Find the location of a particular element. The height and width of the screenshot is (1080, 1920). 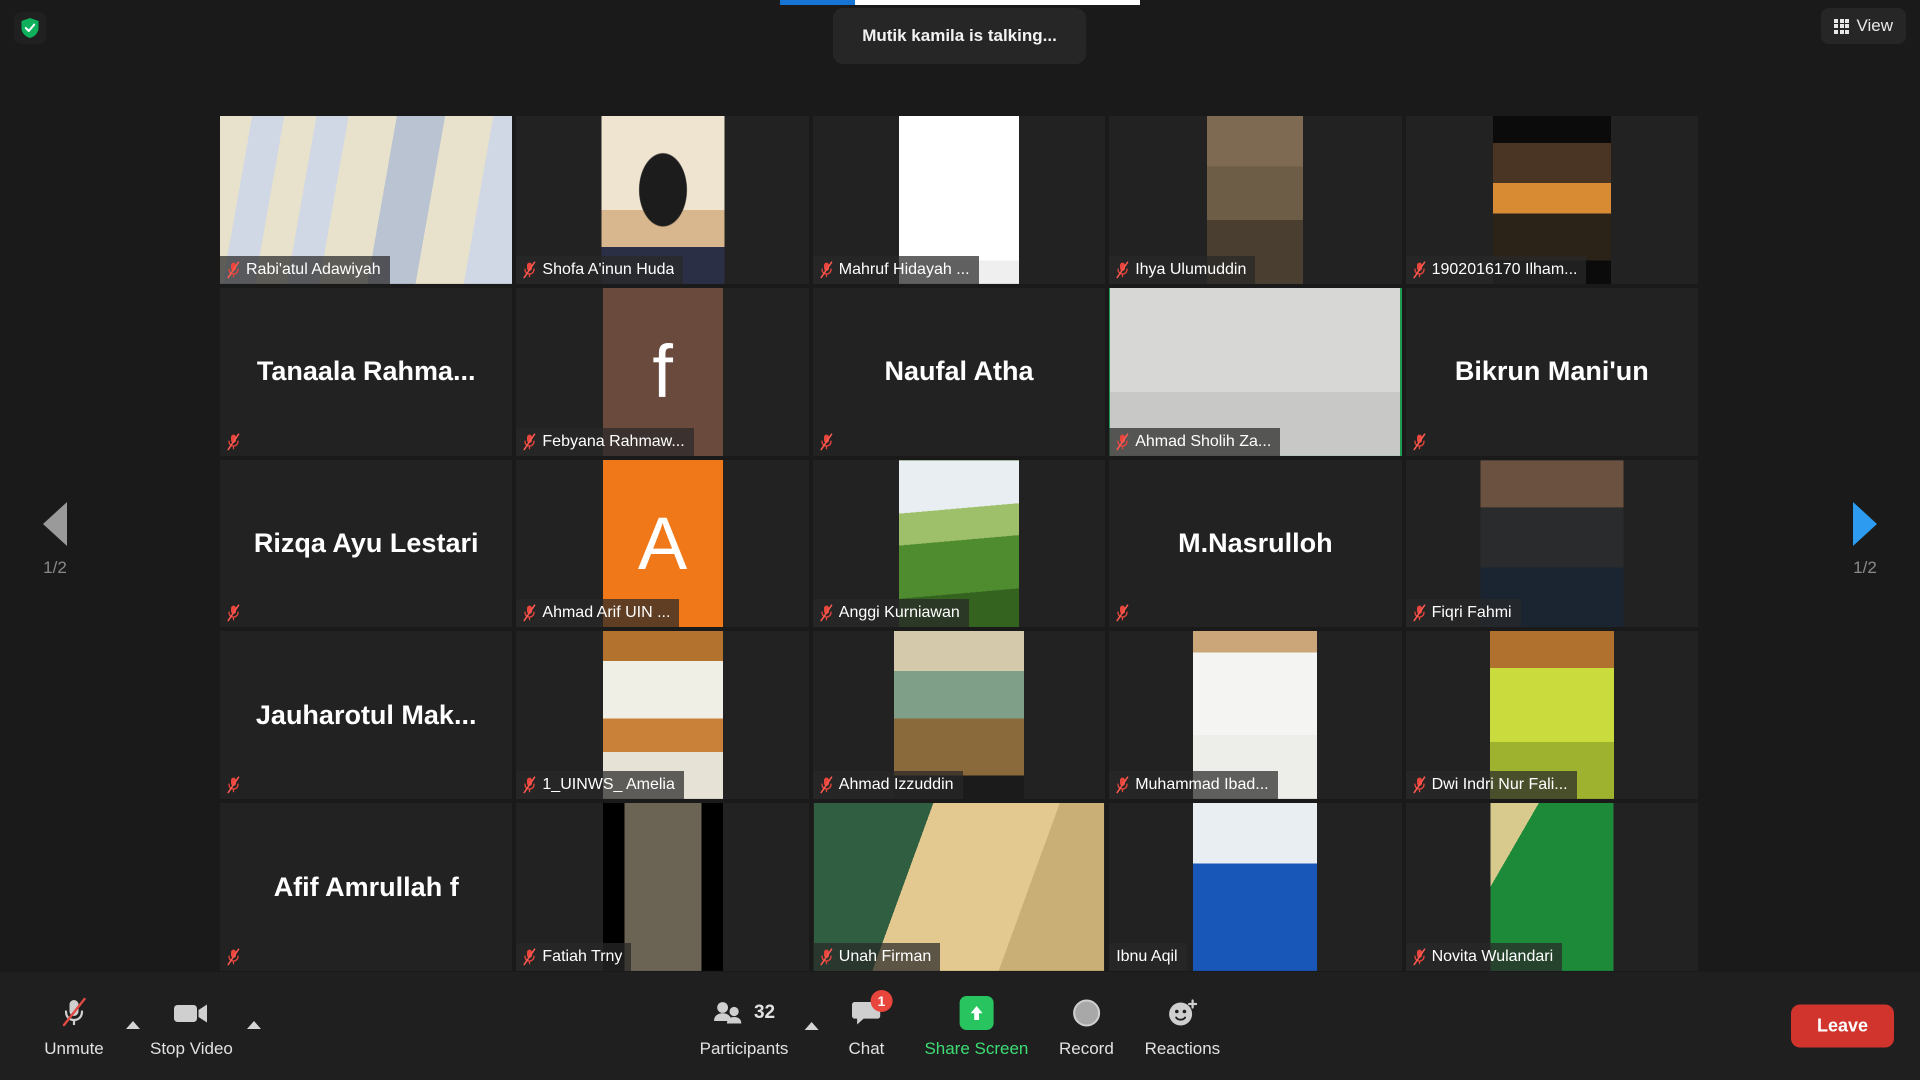

previous-page-button: 1/2 is located at coordinates (55, 540).